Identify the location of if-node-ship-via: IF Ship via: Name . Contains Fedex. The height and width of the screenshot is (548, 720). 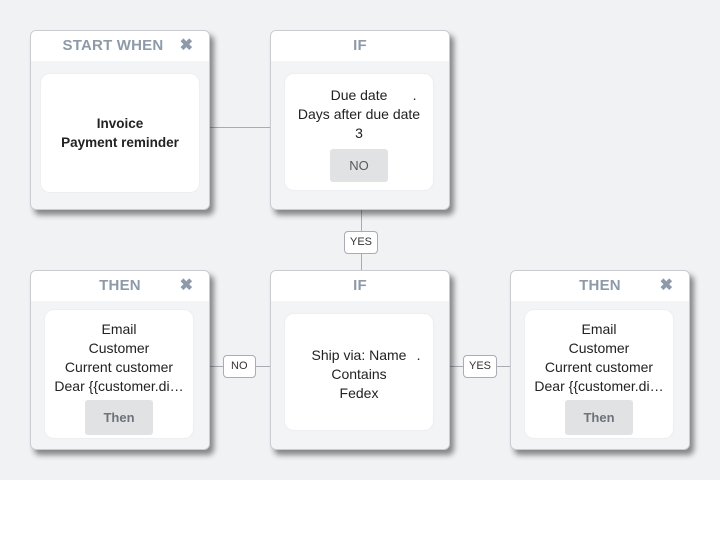
(360, 360).